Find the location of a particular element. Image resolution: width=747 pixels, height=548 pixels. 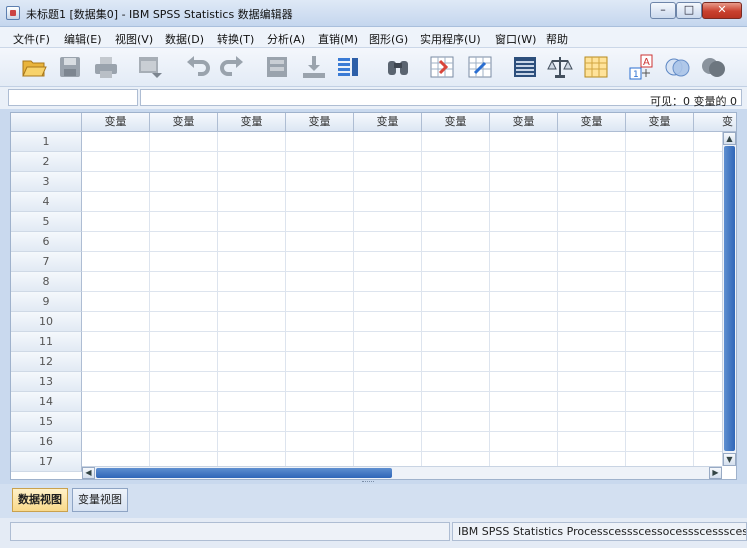

print-icon is located at coordinates (106, 67).